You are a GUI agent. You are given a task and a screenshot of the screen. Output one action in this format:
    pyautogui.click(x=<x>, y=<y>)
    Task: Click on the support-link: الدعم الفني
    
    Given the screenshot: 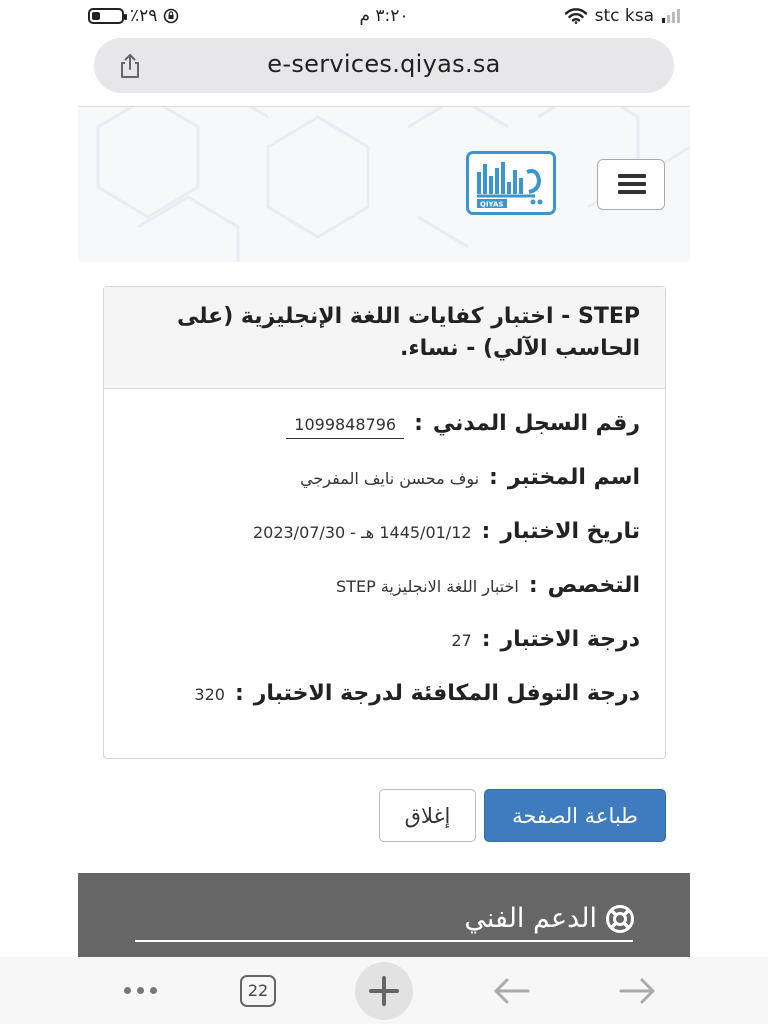 What is the action you would take?
    pyautogui.click(x=549, y=918)
    